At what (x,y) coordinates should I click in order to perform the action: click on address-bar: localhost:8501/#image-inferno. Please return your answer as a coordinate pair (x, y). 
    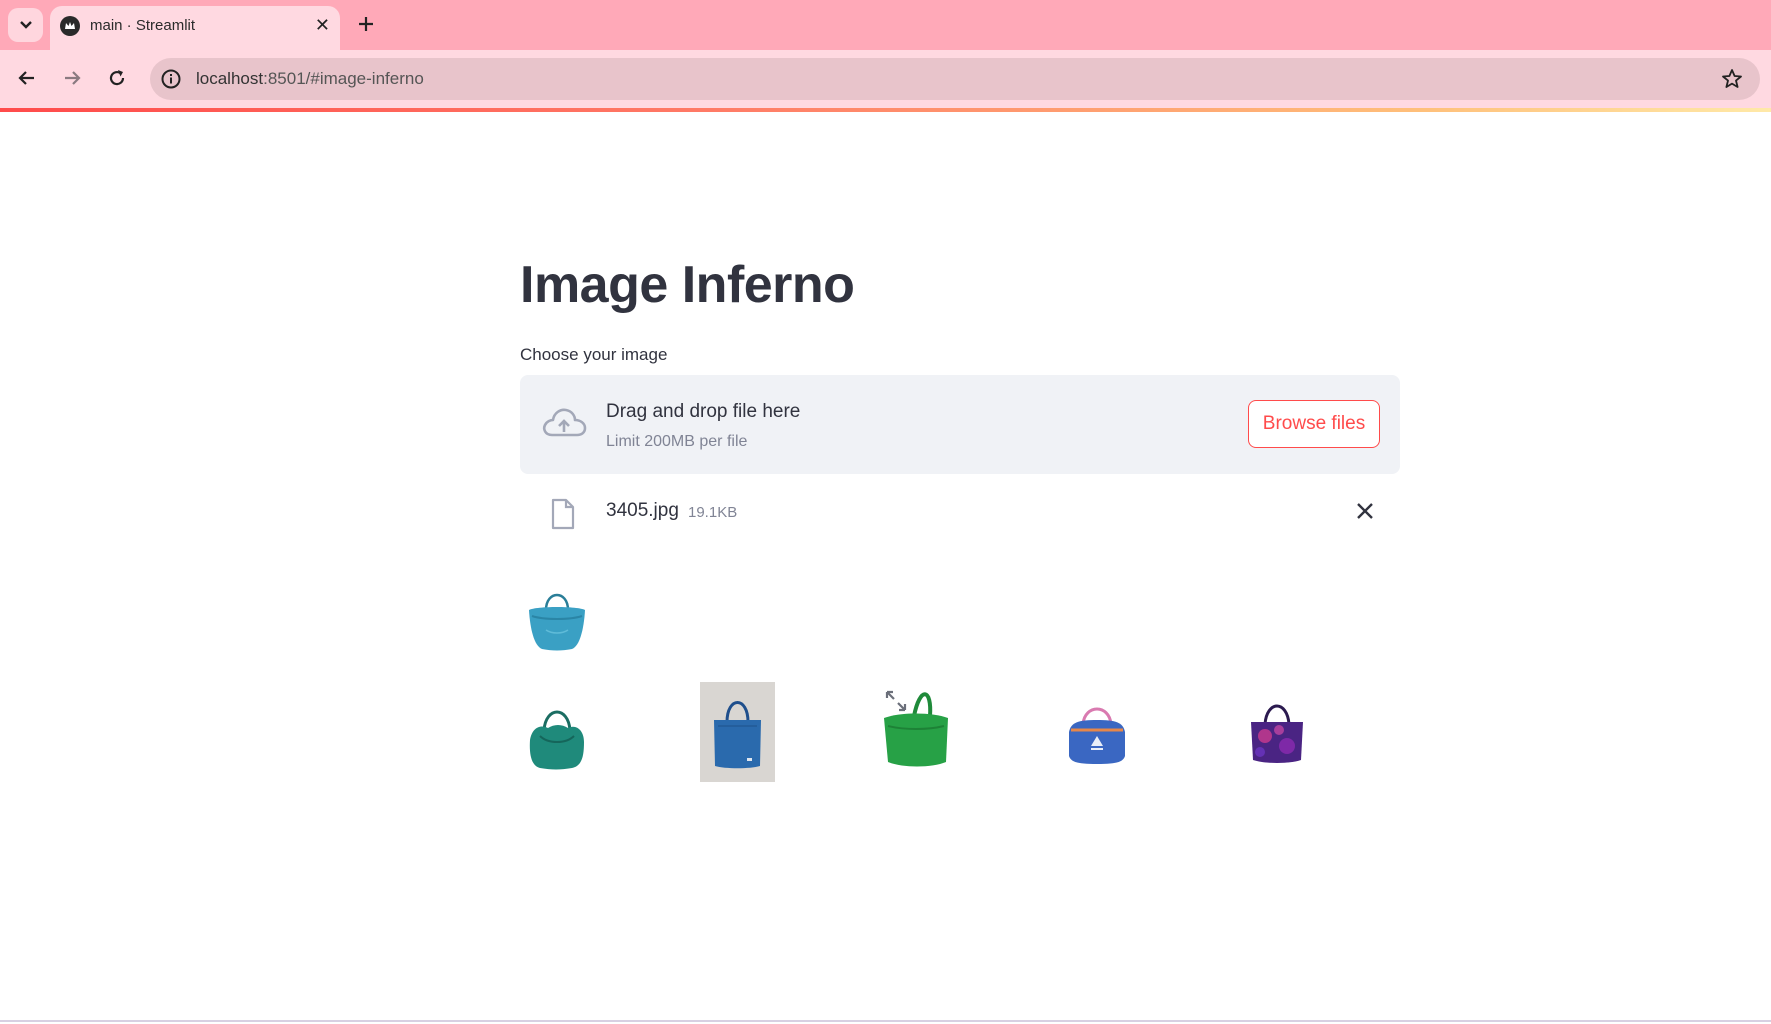
    Looking at the image, I should click on (955, 79).